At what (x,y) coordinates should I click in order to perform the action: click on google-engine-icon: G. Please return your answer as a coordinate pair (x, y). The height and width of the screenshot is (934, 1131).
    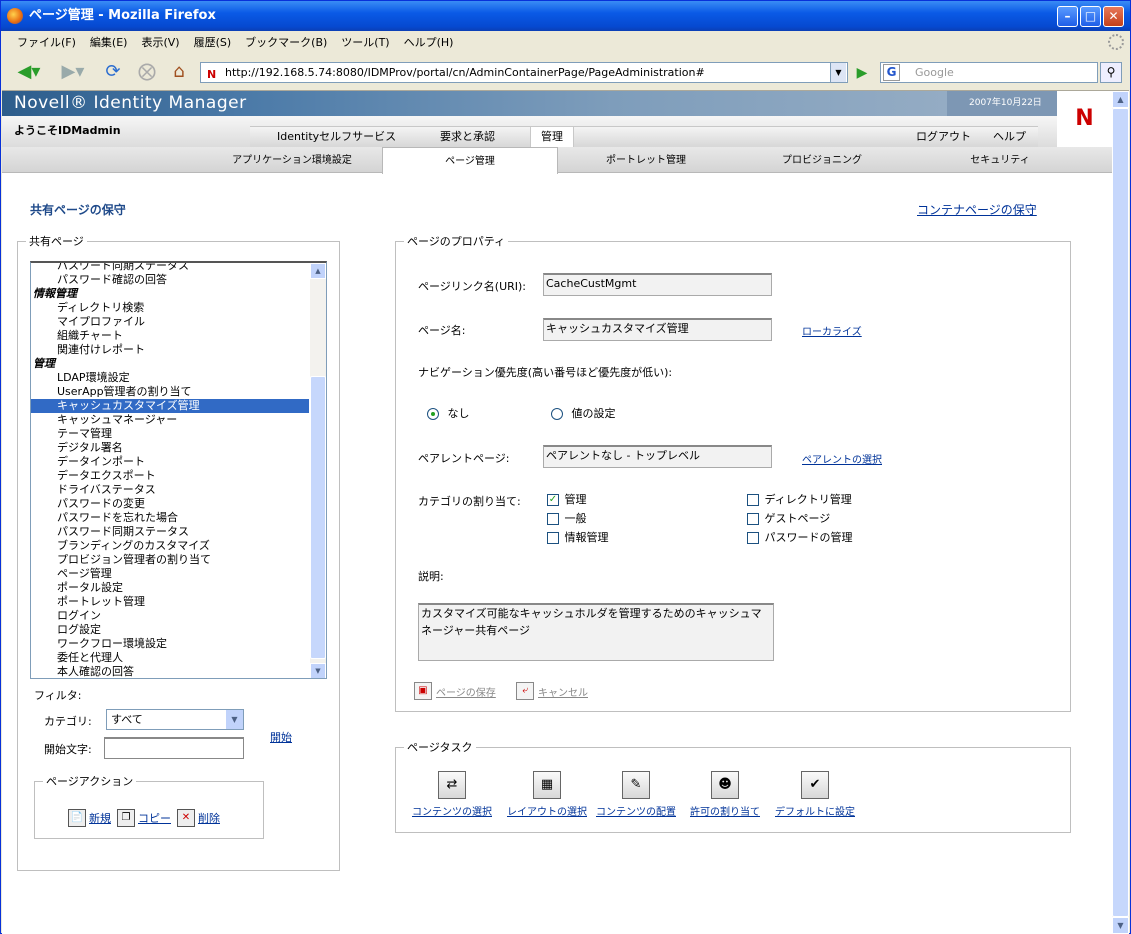
    Looking at the image, I should click on (891, 72).